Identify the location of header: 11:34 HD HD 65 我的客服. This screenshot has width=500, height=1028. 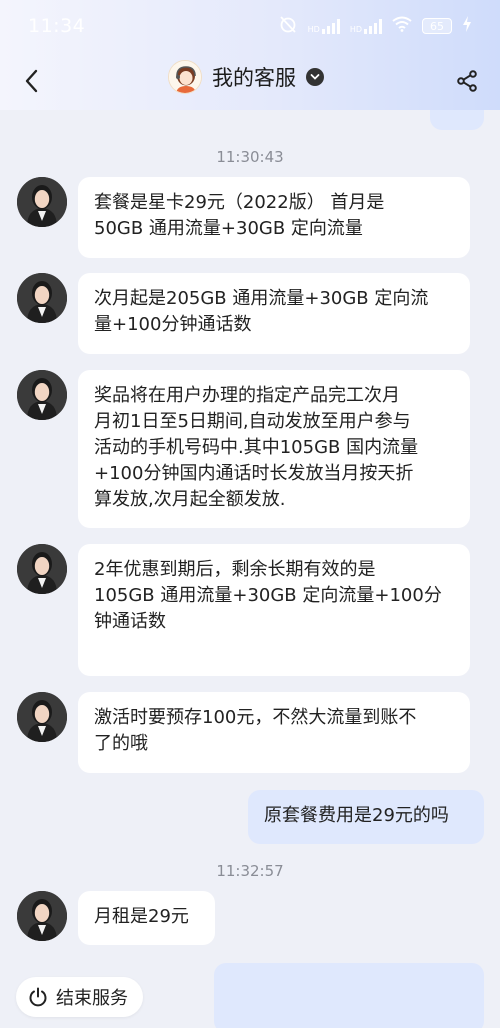
(250, 55).